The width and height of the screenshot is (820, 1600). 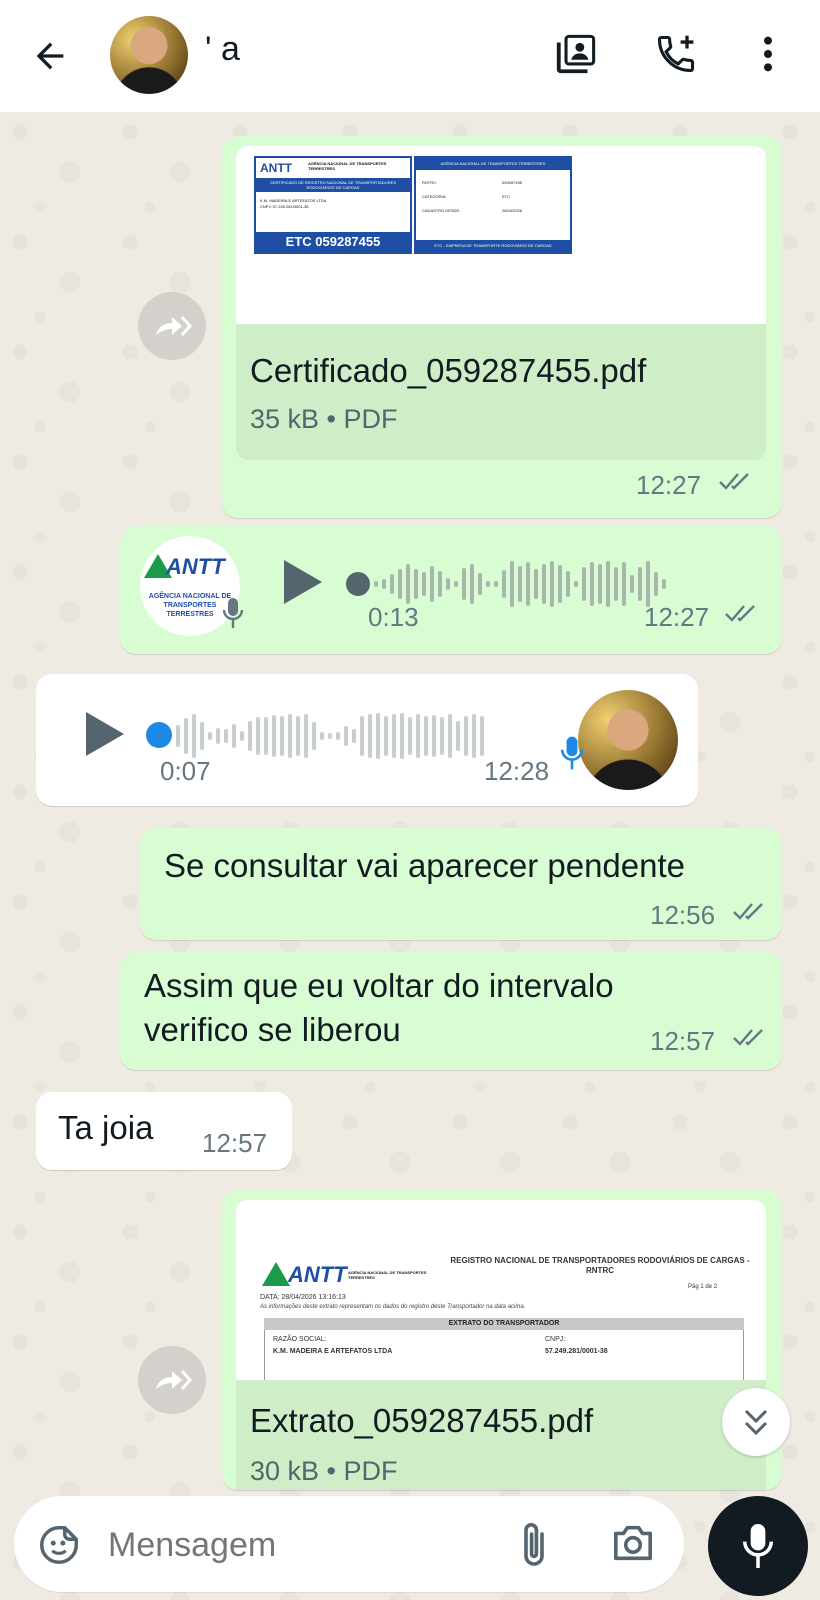 What do you see at coordinates (59, 1547) in the screenshot?
I see `sticker-icon` at bounding box center [59, 1547].